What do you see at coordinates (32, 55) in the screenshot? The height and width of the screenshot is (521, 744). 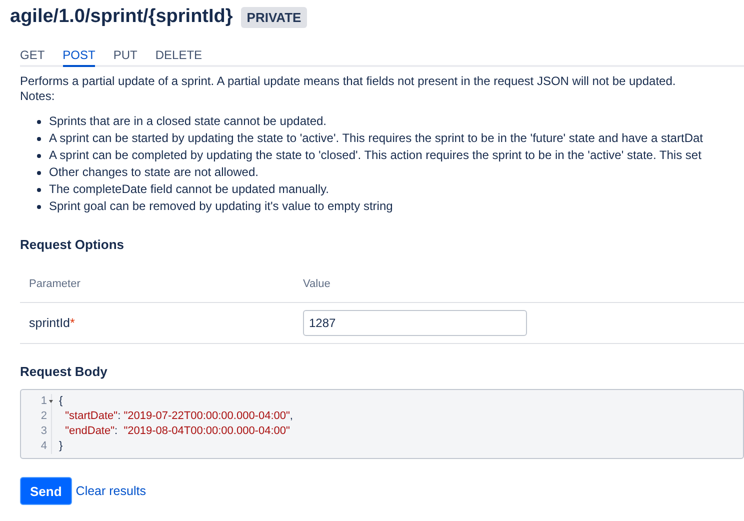 I see `method-tab: GET` at bounding box center [32, 55].